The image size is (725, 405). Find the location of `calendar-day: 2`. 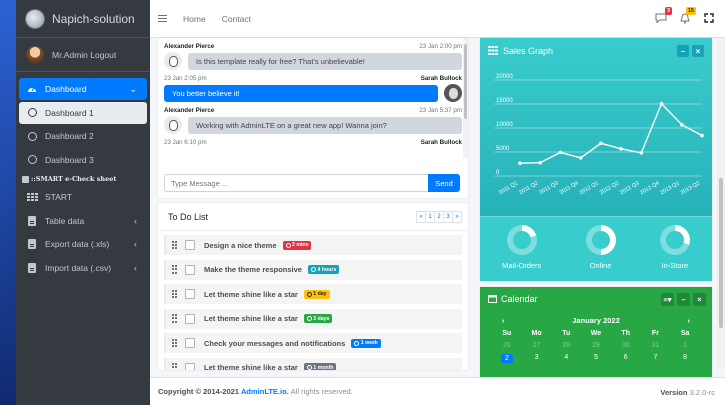

calendar-day: 2 is located at coordinates (507, 358).